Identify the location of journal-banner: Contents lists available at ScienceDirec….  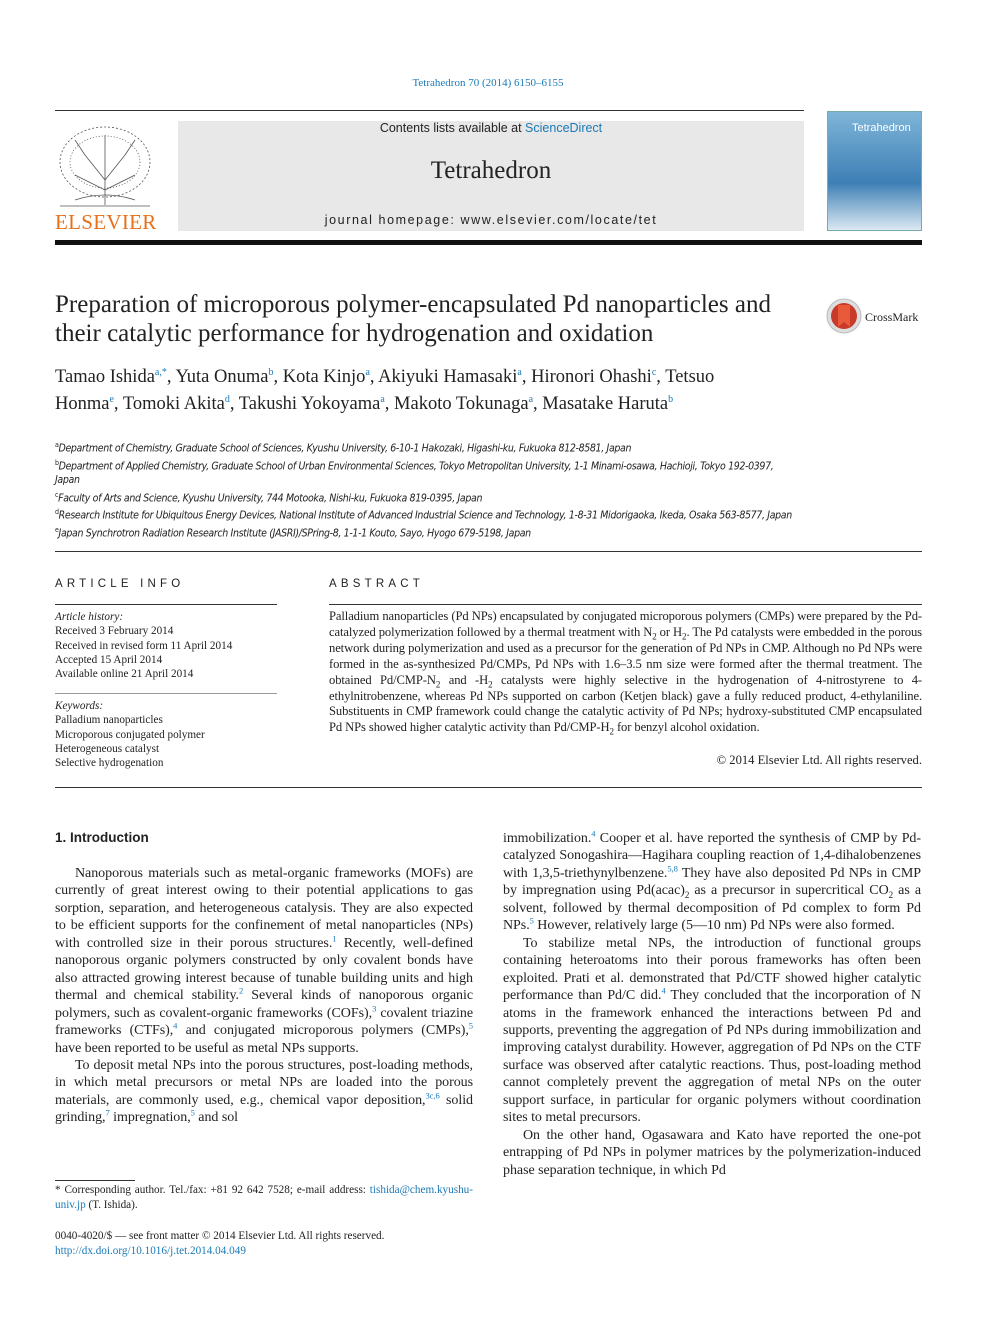
(491, 176).